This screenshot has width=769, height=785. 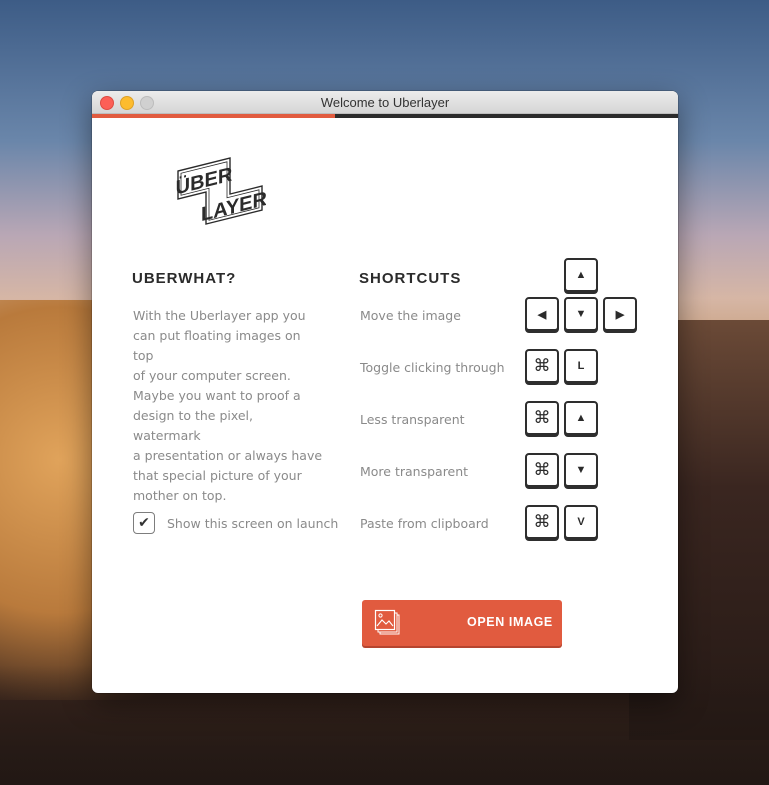 What do you see at coordinates (217, 475) in the screenshot?
I see `about-p2-line: that special picture of your` at bounding box center [217, 475].